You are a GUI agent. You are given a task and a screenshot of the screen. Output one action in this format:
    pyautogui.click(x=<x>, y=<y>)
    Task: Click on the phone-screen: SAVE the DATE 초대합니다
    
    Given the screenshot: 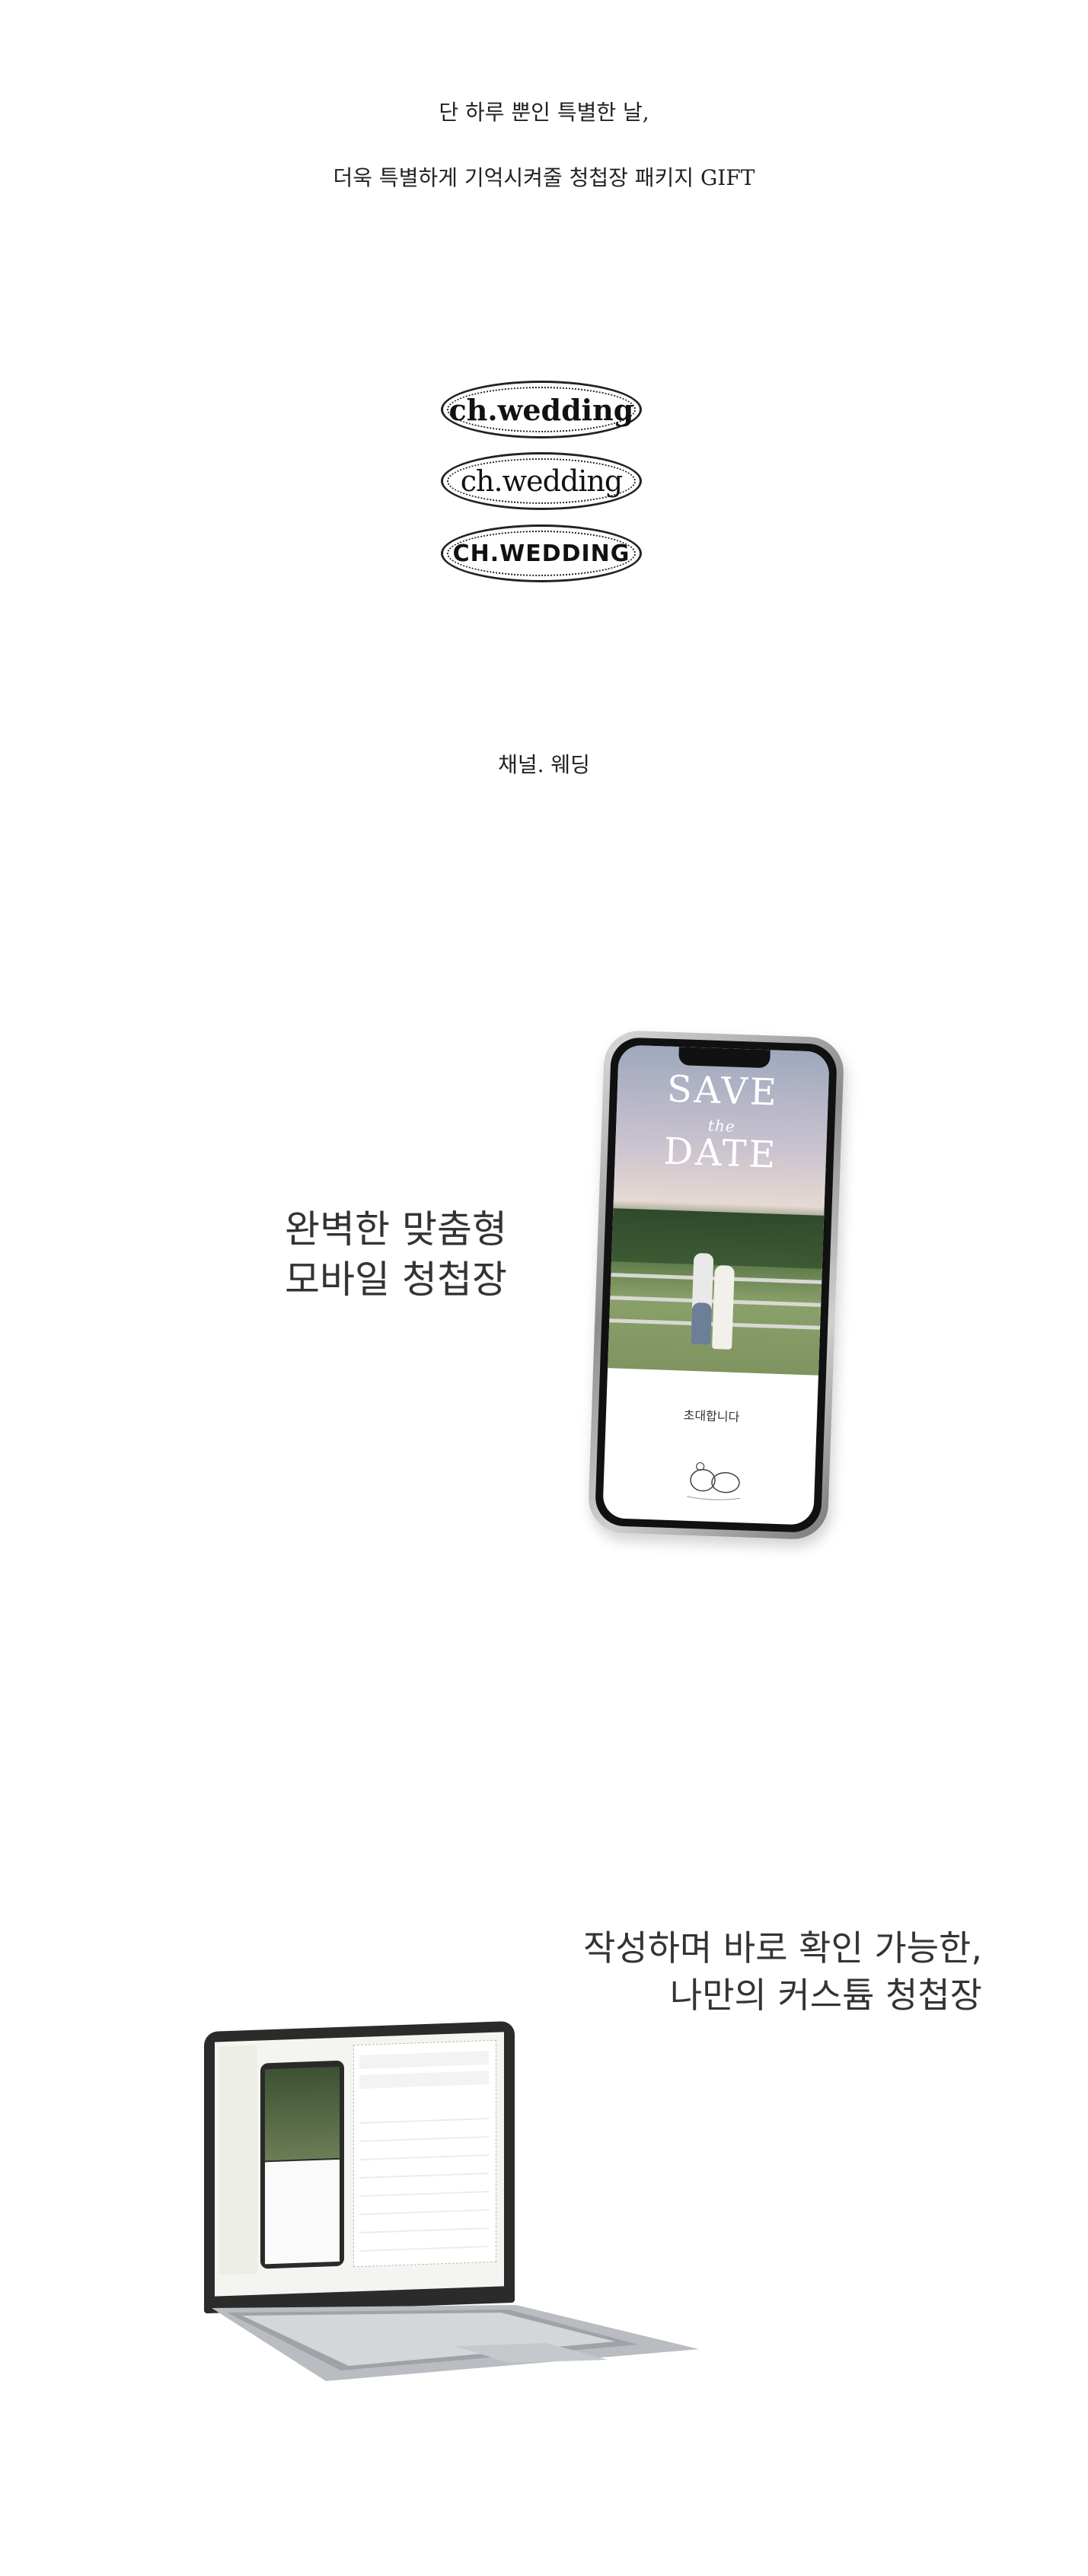 What is the action you would take?
    pyautogui.click(x=716, y=1285)
    